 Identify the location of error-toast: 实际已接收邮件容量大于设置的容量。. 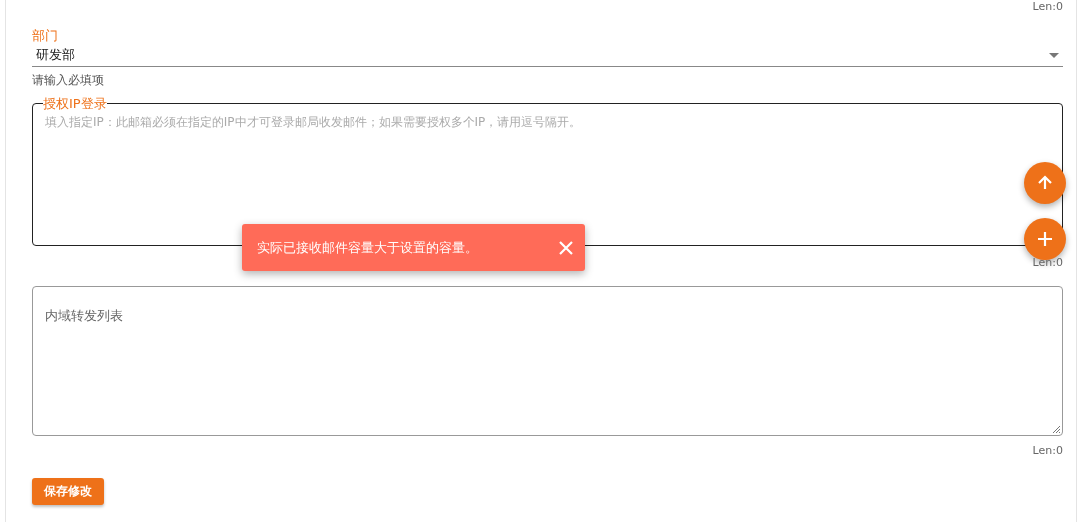
(413, 247).